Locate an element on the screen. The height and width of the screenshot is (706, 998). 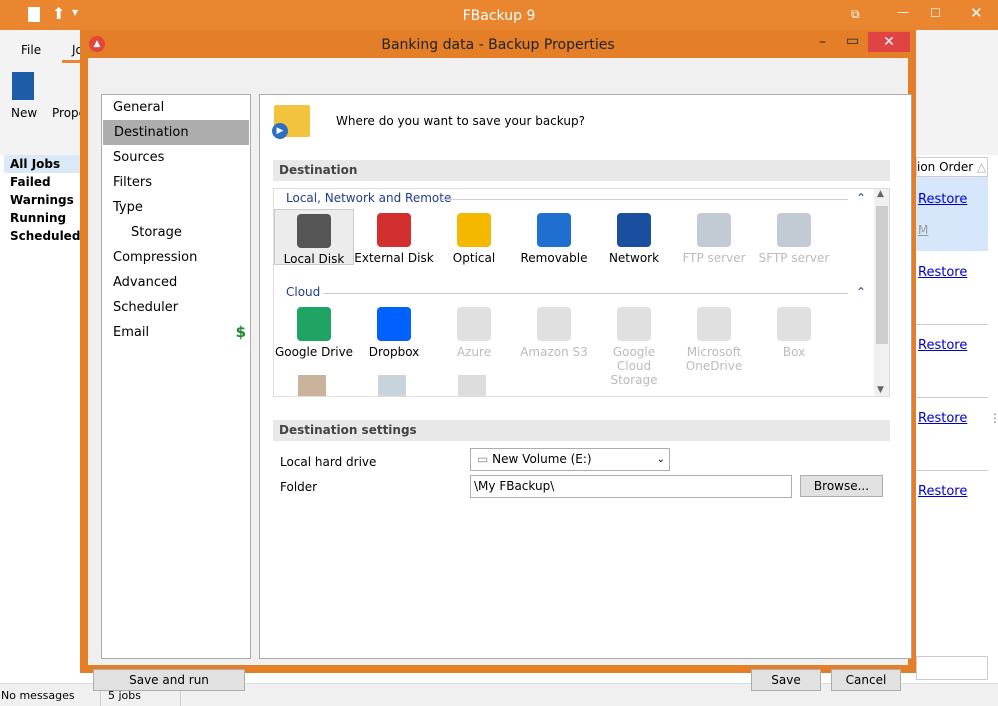
save-and-run-button: Save and run is located at coordinates (169, 680).